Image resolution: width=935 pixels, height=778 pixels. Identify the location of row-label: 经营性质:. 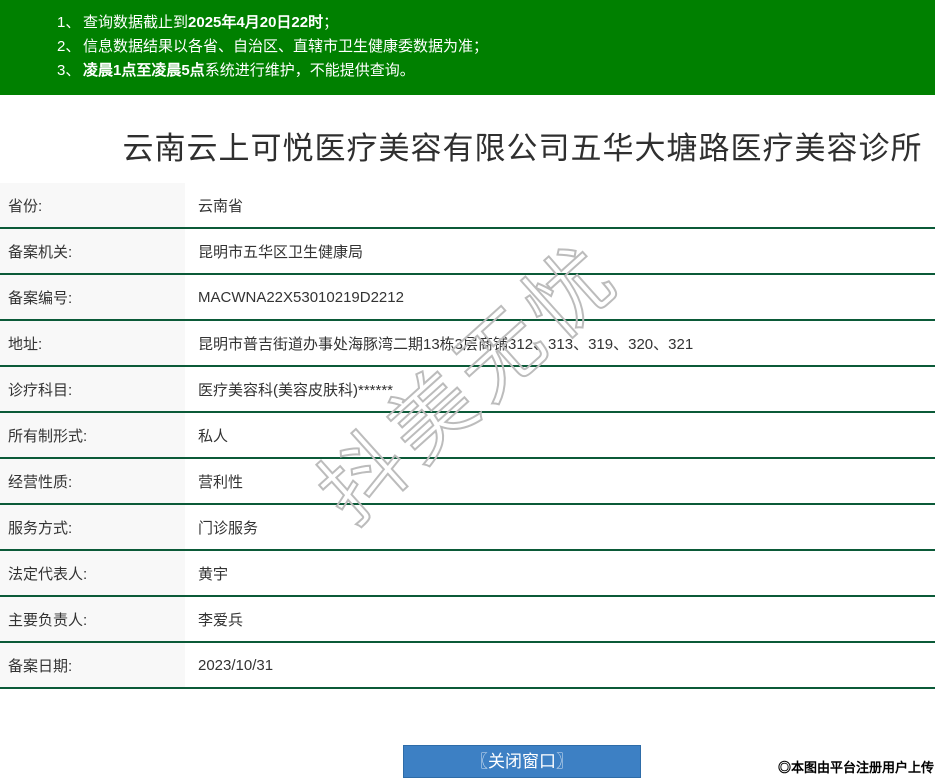
(92, 481).